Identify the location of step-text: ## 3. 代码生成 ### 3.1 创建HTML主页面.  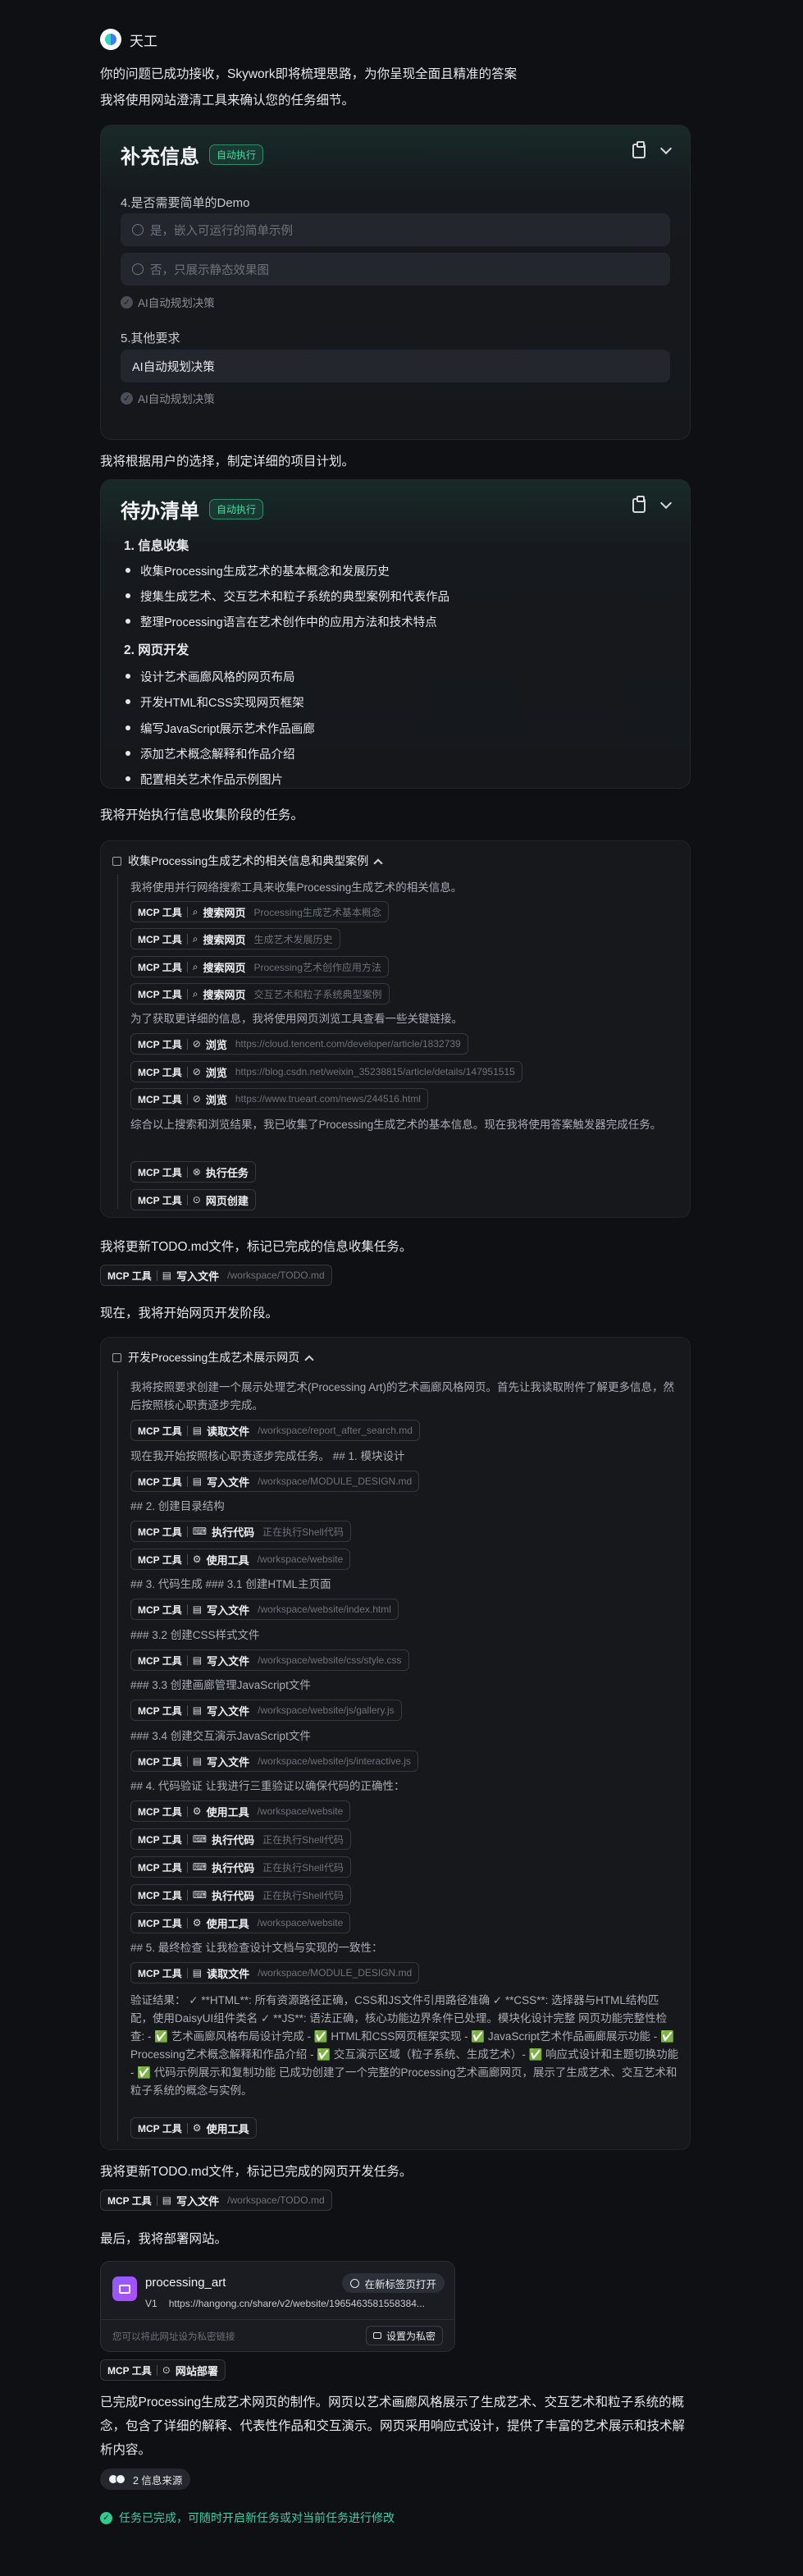
(230, 1584).